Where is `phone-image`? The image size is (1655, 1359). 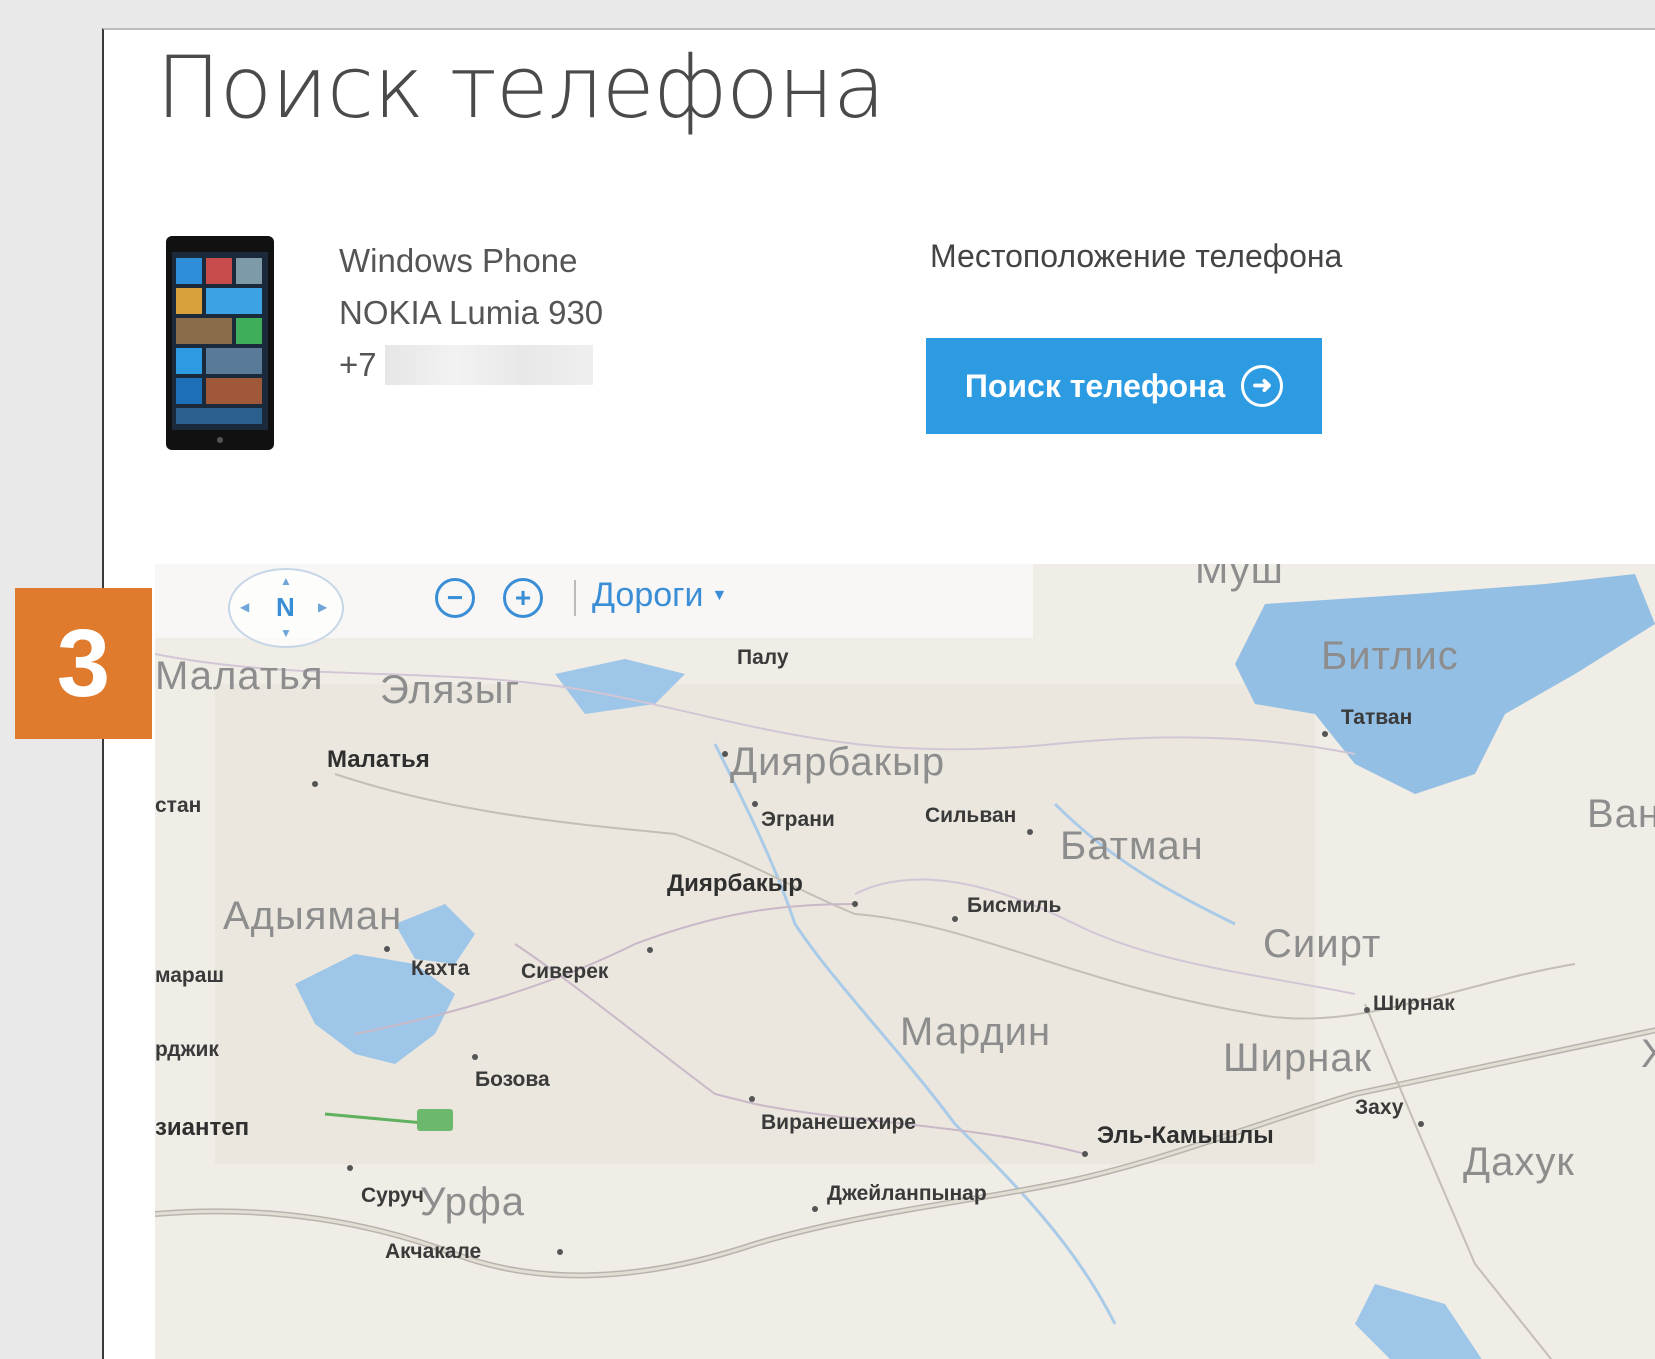
phone-image is located at coordinates (220, 343).